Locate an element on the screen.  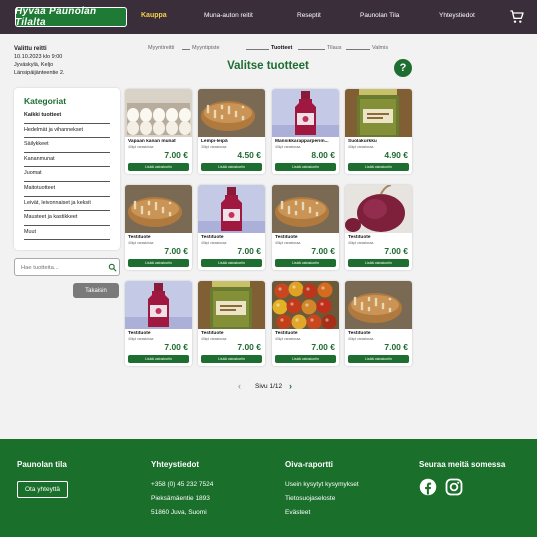
footer-link-faq: Usein kysytyt kysymykset is located at coordinates (322, 485).